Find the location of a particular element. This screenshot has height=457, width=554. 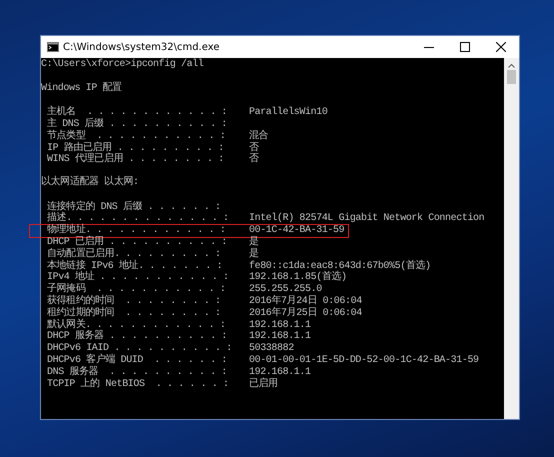

entry-label: 默认网关. . . . . . . . . . . . : is located at coordinates (136, 325).